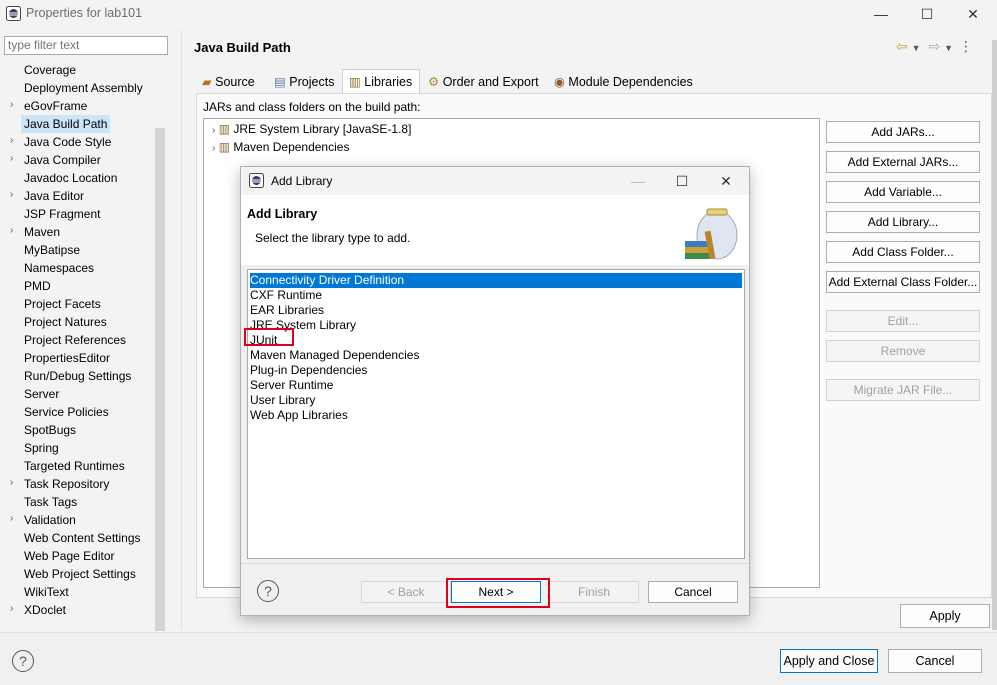  What do you see at coordinates (287, 310) in the screenshot?
I see `library-list-item: EAR Libraries` at bounding box center [287, 310].